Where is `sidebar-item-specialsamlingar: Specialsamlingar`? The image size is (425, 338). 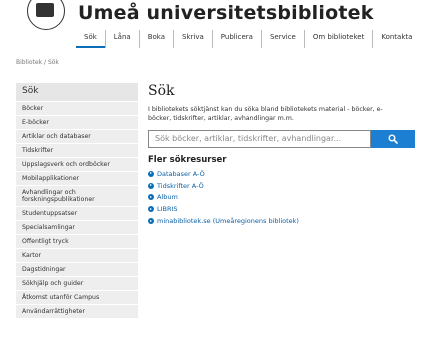 sidebar-item-specialsamlingar: Specialsamlingar is located at coordinates (77, 227).